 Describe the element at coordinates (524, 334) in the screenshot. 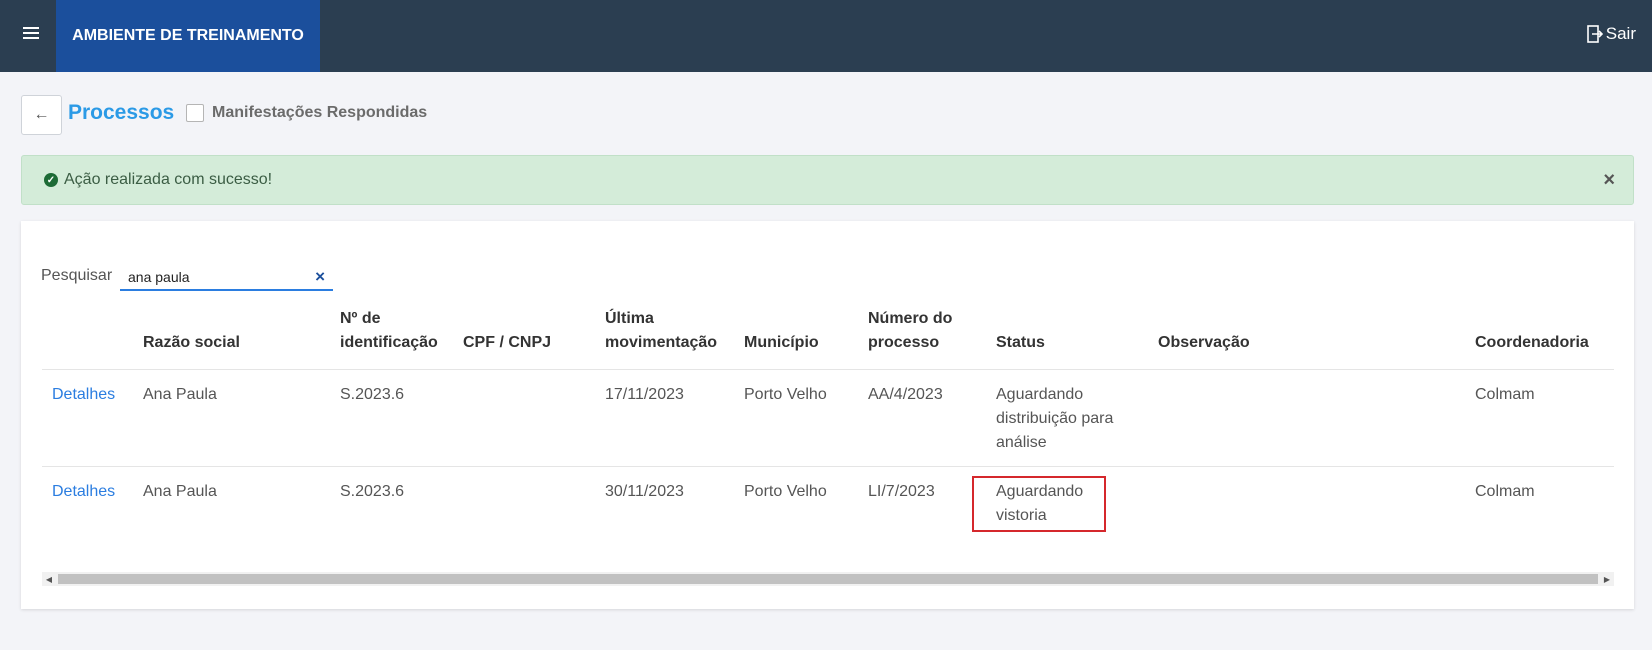

I see `header-cpf-cnpj: CPF / CNPJ` at that location.